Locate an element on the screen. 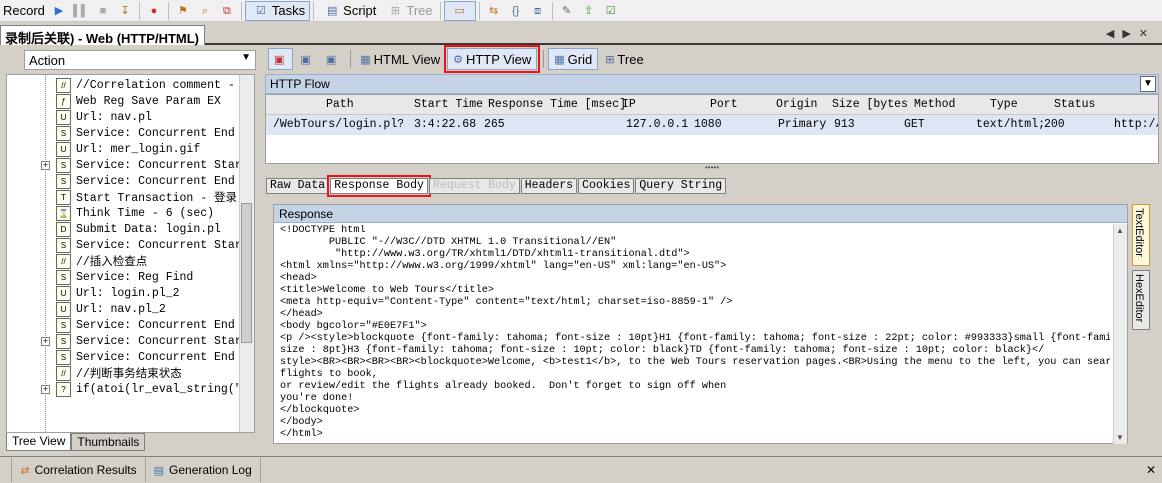 Image resolution: width=1162 pixels, height=483 pixels. tab-request-body: Request Body is located at coordinates (474, 186).